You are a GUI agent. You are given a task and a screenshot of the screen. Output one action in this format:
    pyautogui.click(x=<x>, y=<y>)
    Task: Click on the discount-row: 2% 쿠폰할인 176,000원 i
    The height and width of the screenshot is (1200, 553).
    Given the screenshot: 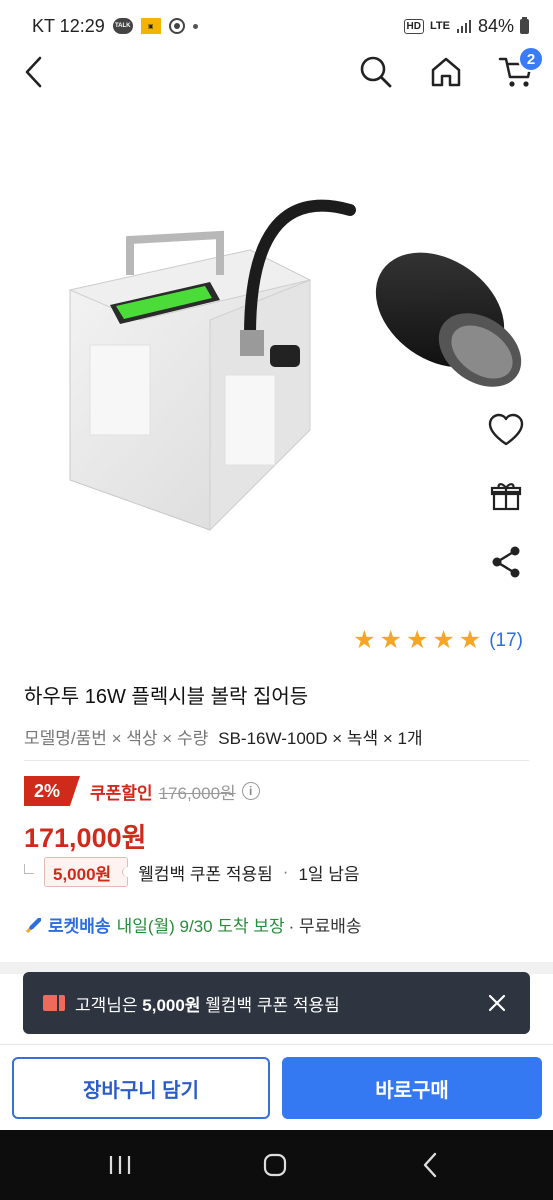 What is the action you would take?
    pyautogui.click(x=142, y=791)
    